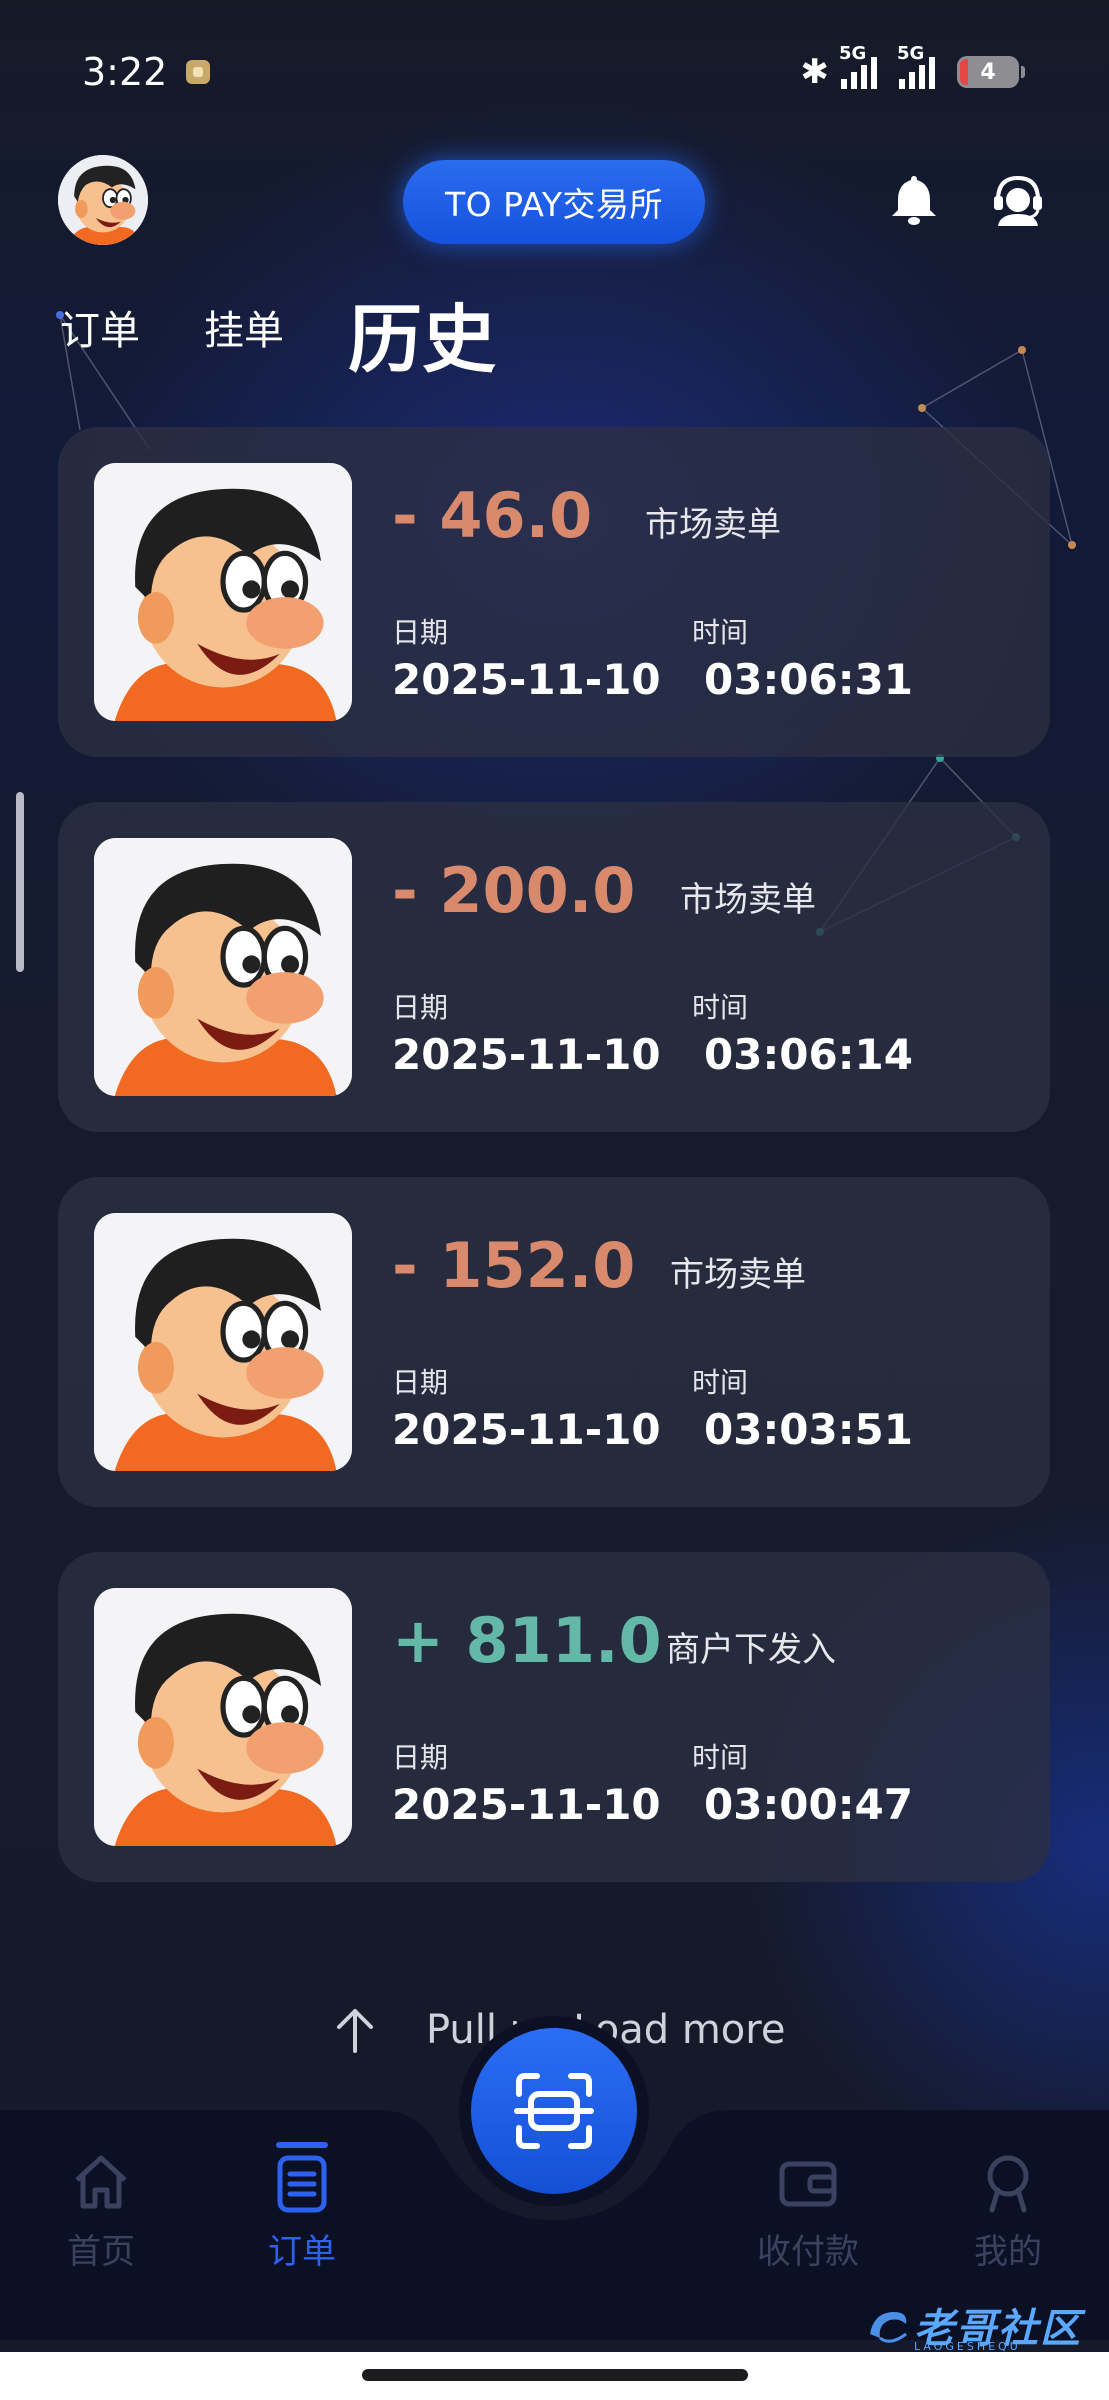  What do you see at coordinates (554, 202) in the screenshot?
I see `exchange-brand-button: TO PAY交易所` at bounding box center [554, 202].